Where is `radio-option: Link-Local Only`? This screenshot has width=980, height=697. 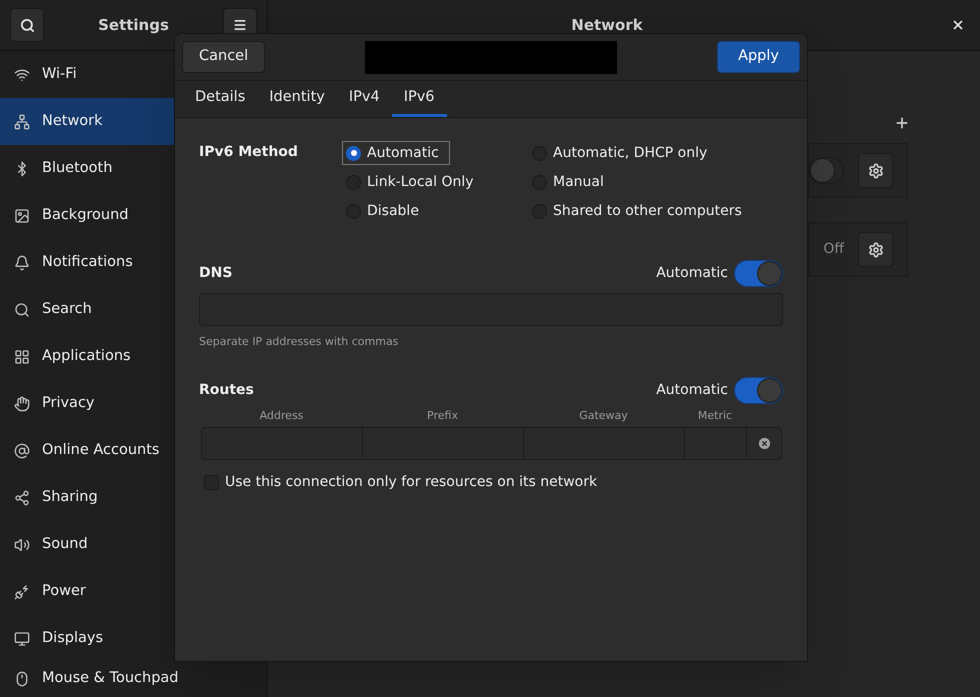 radio-option: Link-Local Only is located at coordinates (413, 182).